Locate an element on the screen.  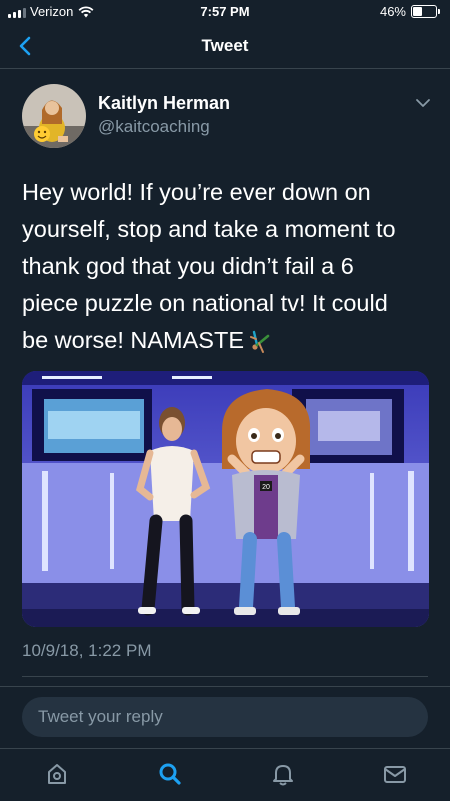
notifications-icon is located at coordinates (283, 775).